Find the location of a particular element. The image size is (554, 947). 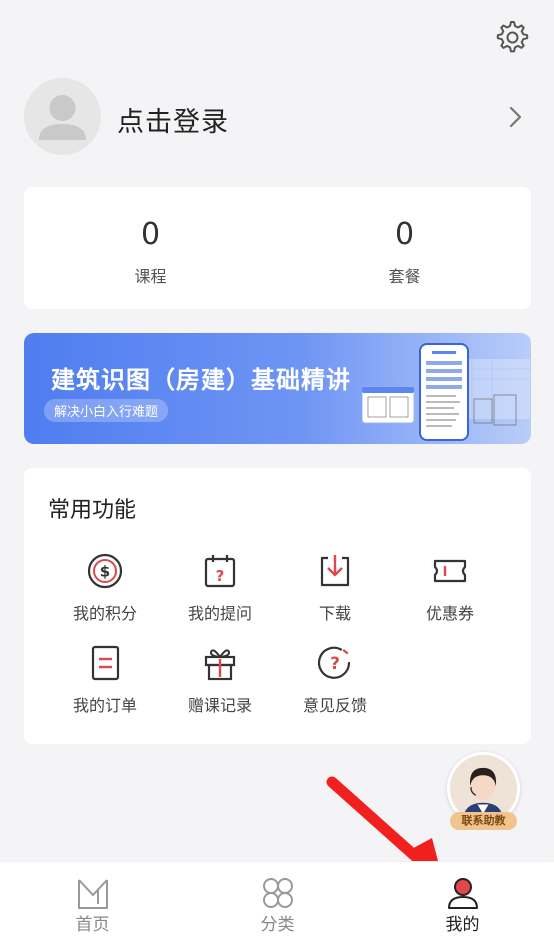

download-icon is located at coordinates (335, 571).